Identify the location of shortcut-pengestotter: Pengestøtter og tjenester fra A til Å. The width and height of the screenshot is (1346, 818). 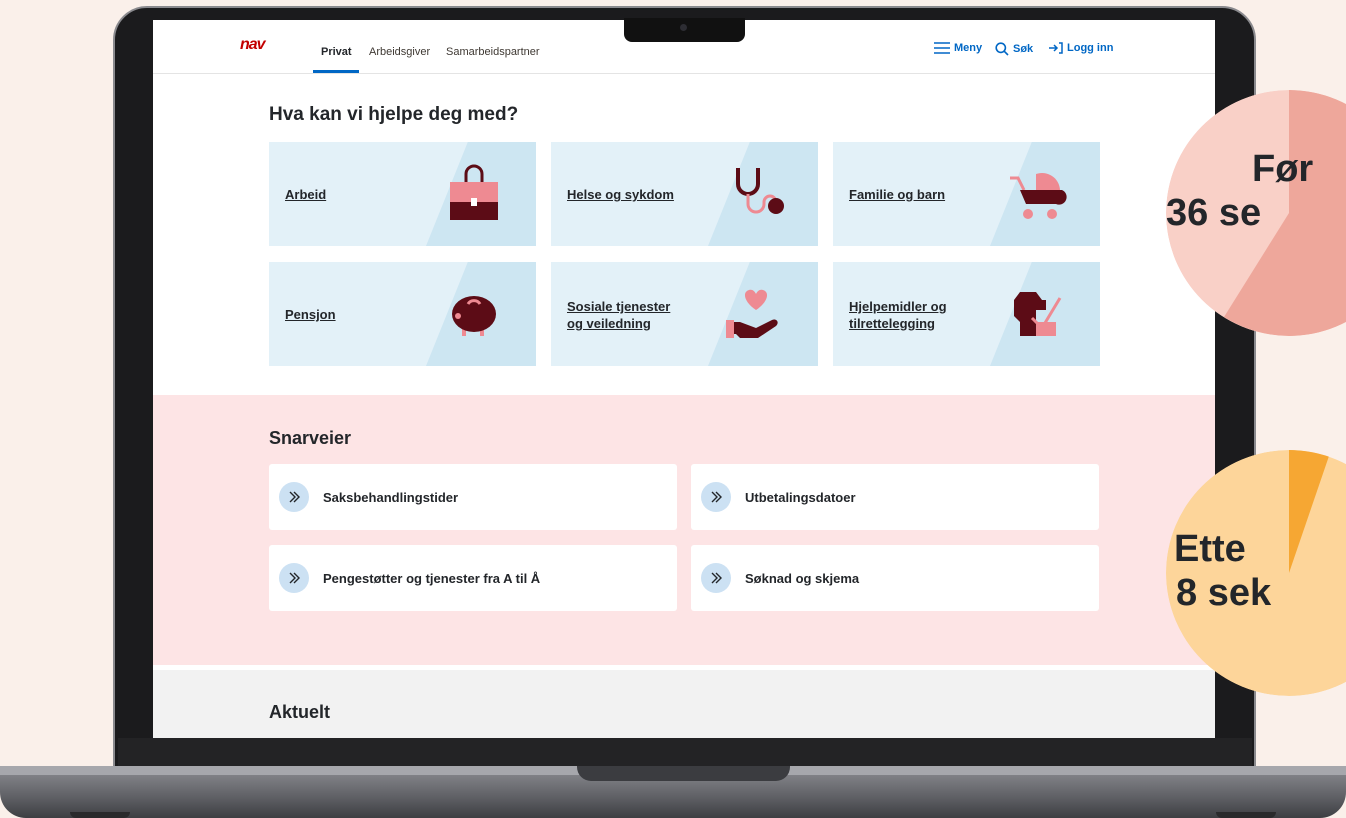
(473, 578).